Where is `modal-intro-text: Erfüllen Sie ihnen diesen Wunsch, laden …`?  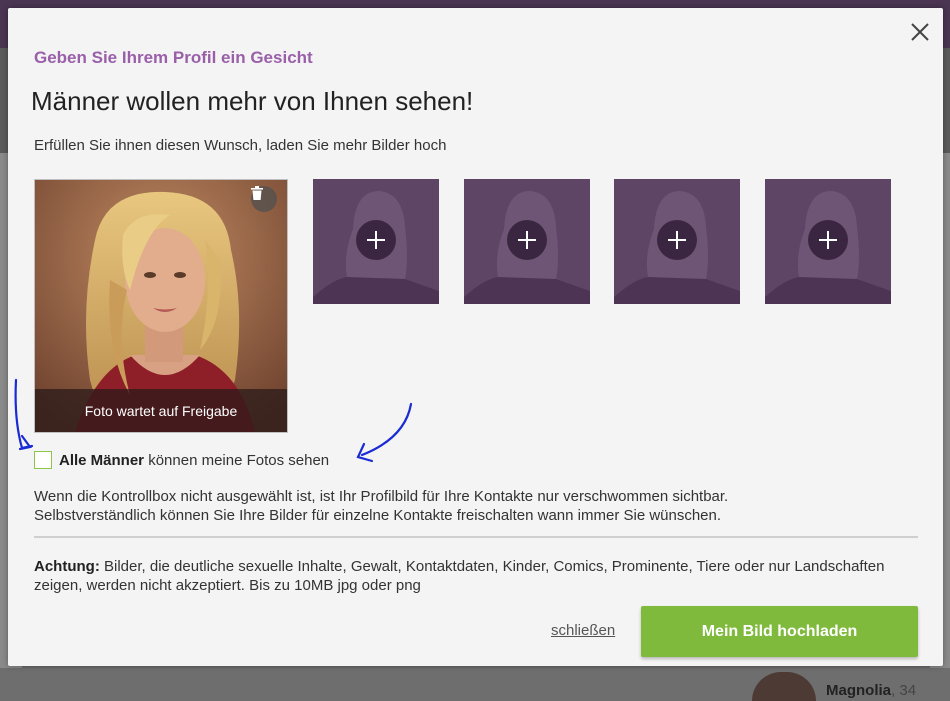 modal-intro-text: Erfüllen Sie ihnen diesen Wunsch, laden … is located at coordinates (240, 145).